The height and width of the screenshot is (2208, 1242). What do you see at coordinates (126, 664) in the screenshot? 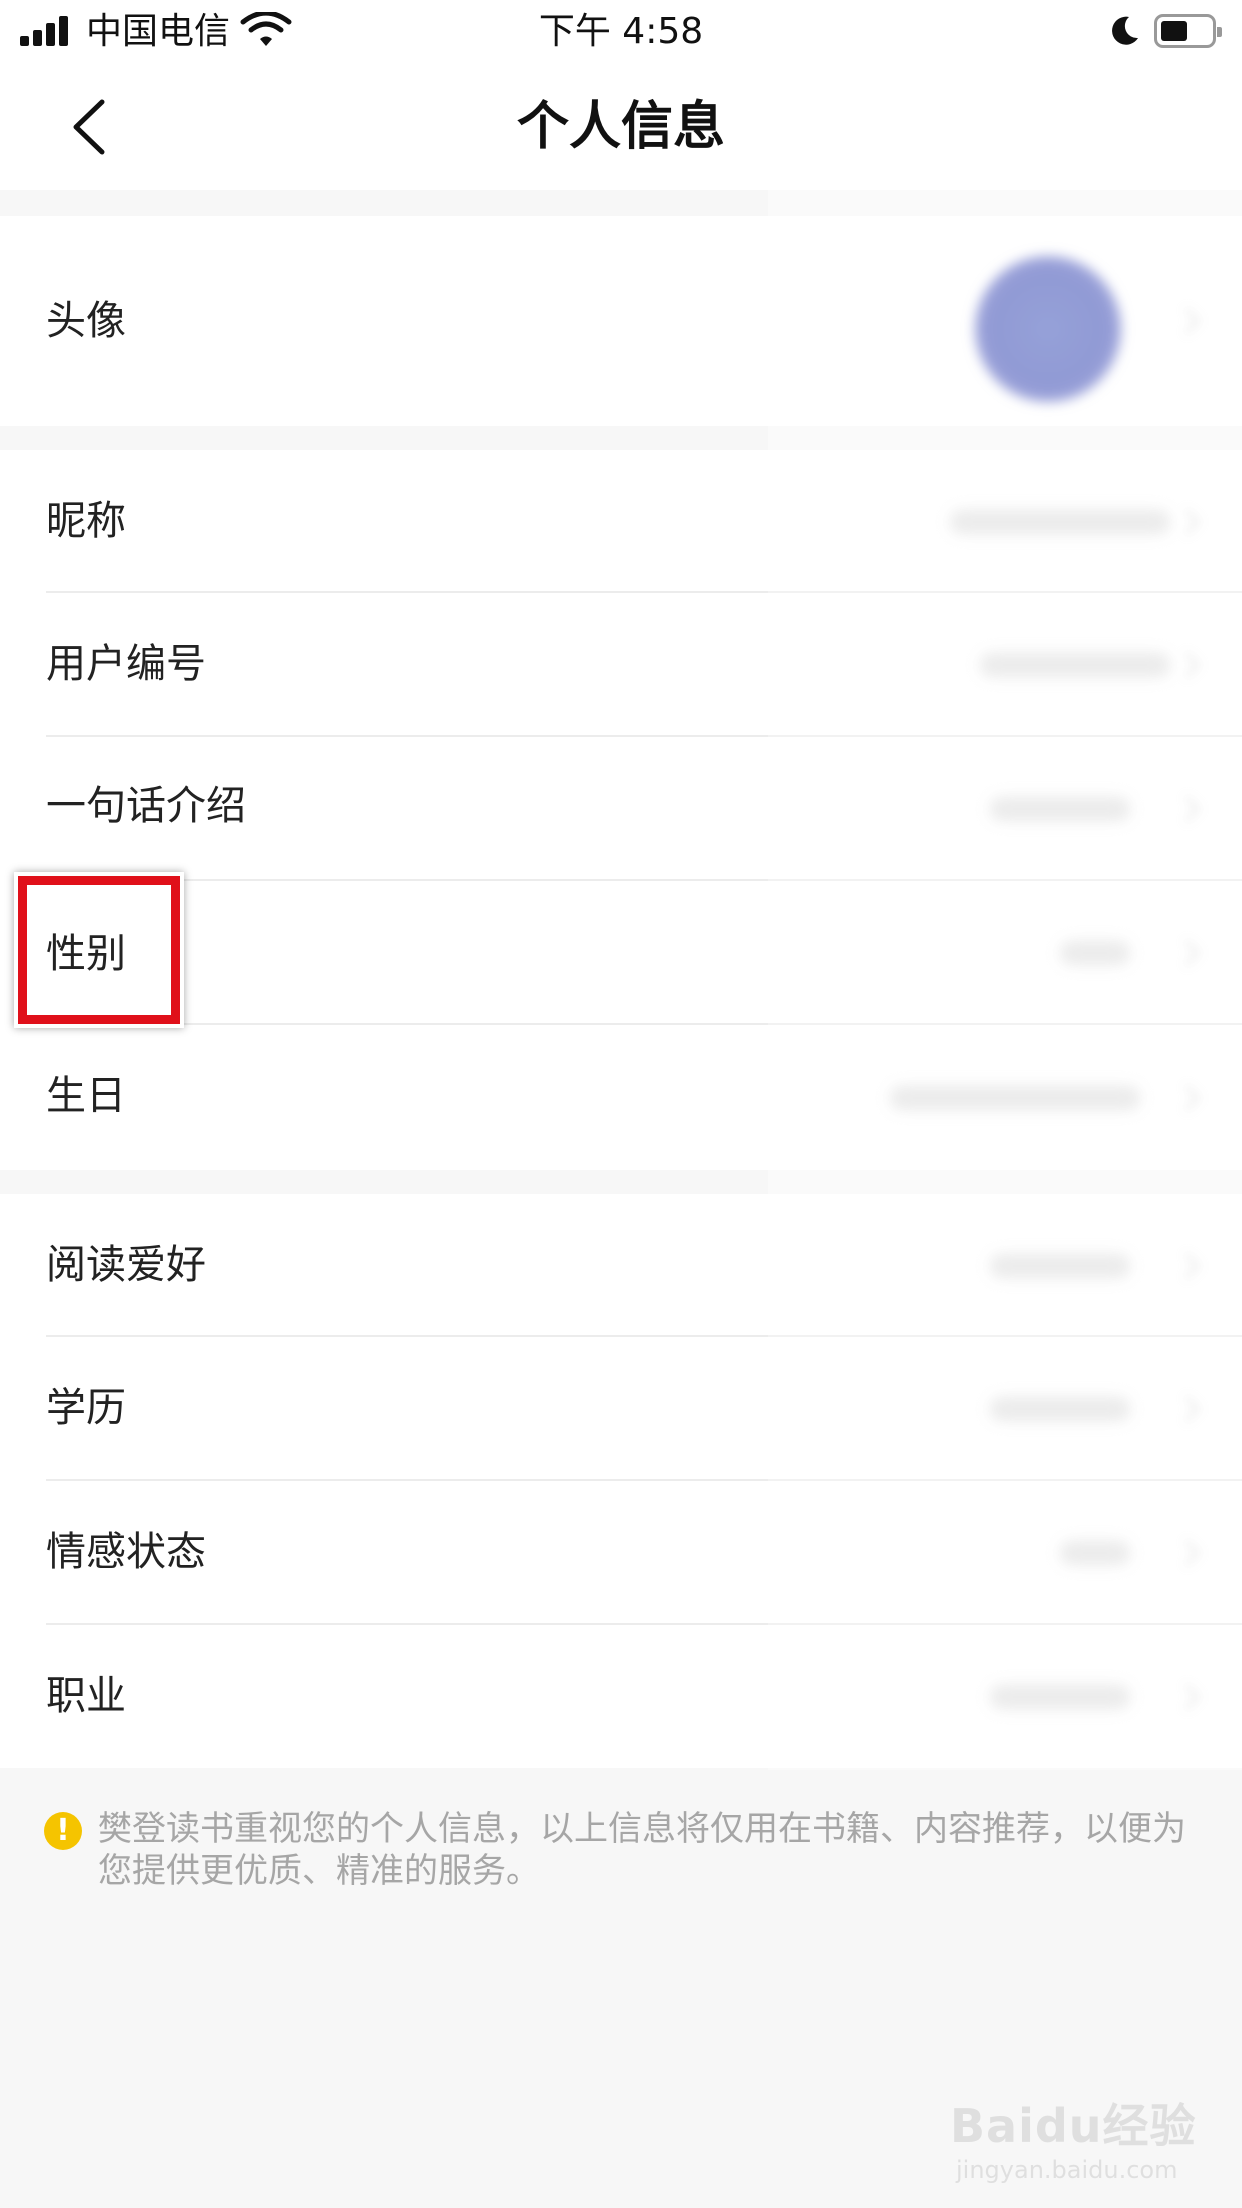
I see `user-id-label: 用户编号` at bounding box center [126, 664].